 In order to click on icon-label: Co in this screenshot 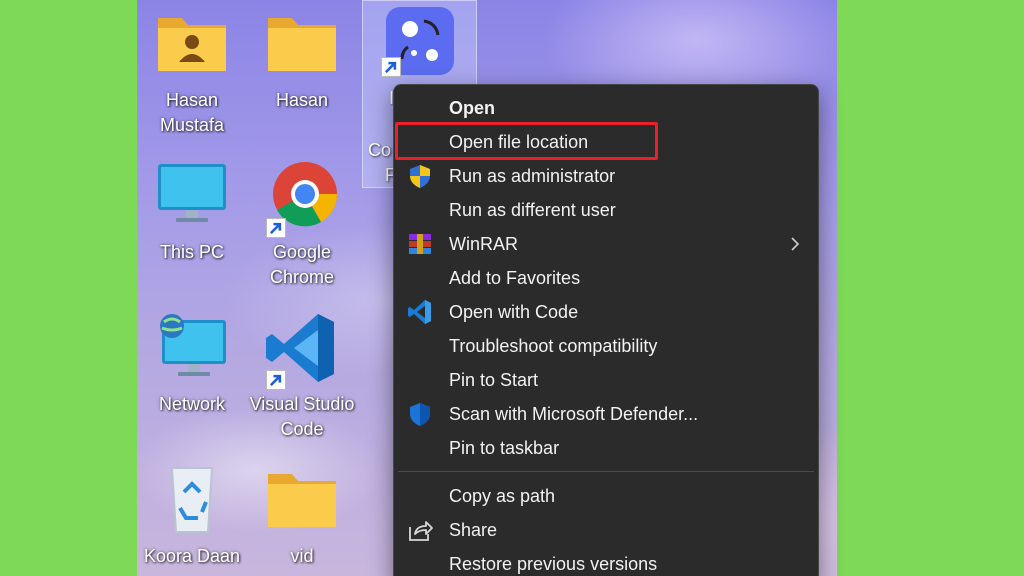, I will do `click(380, 150)`.